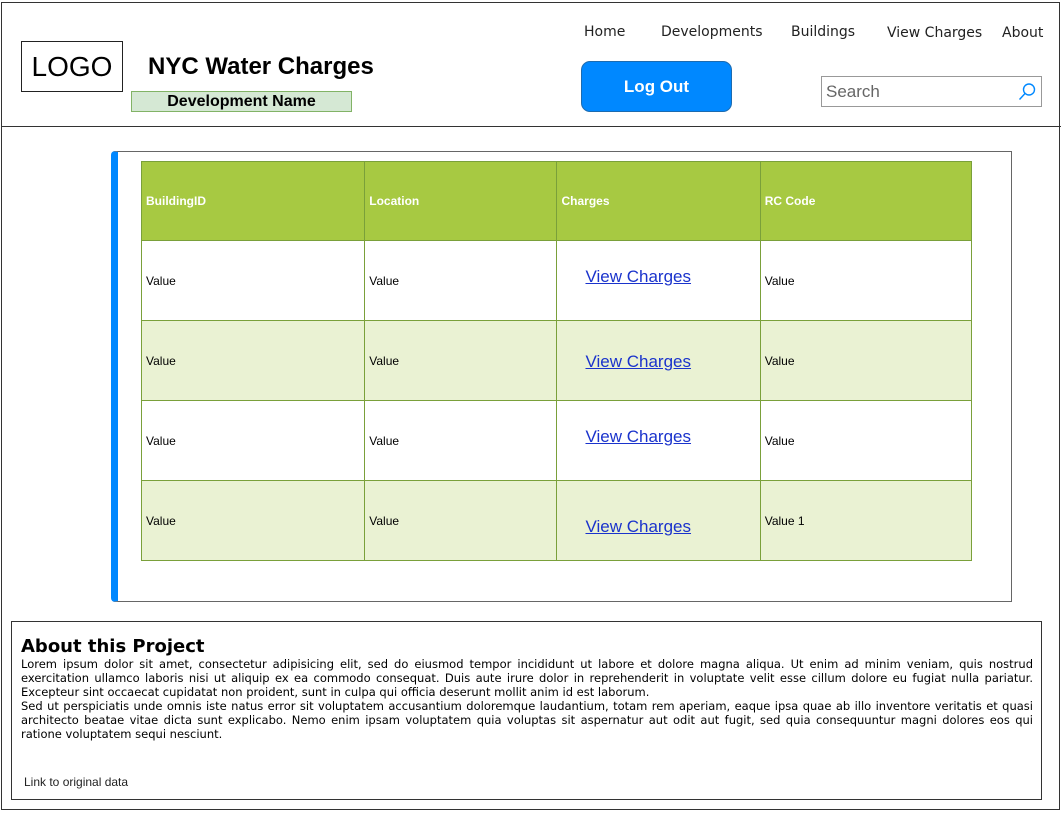 The image size is (1063, 813). What do you see at coordinates (823, 32) in the screenshot?
I see `nav-buildings: Buildings` at bounding box center [823, 32].